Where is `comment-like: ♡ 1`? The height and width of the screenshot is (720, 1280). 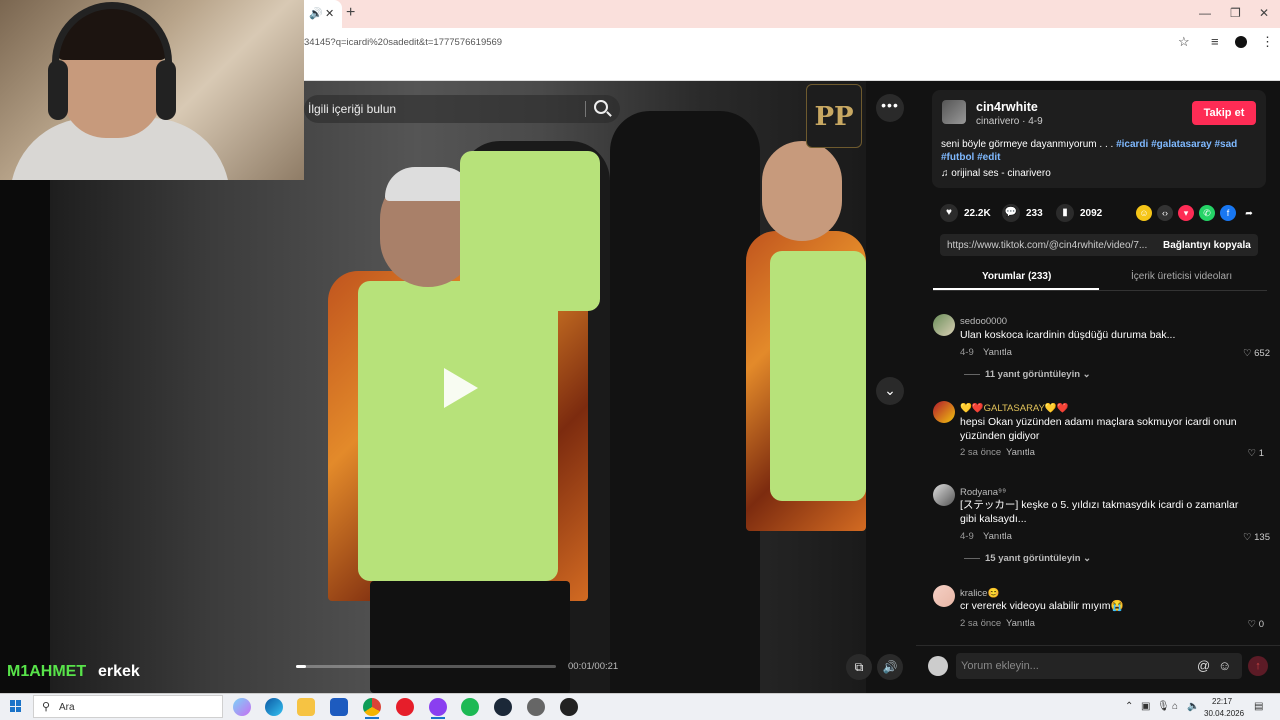
comment-like: ♡ 1 is located at coordinates (1244, 453).